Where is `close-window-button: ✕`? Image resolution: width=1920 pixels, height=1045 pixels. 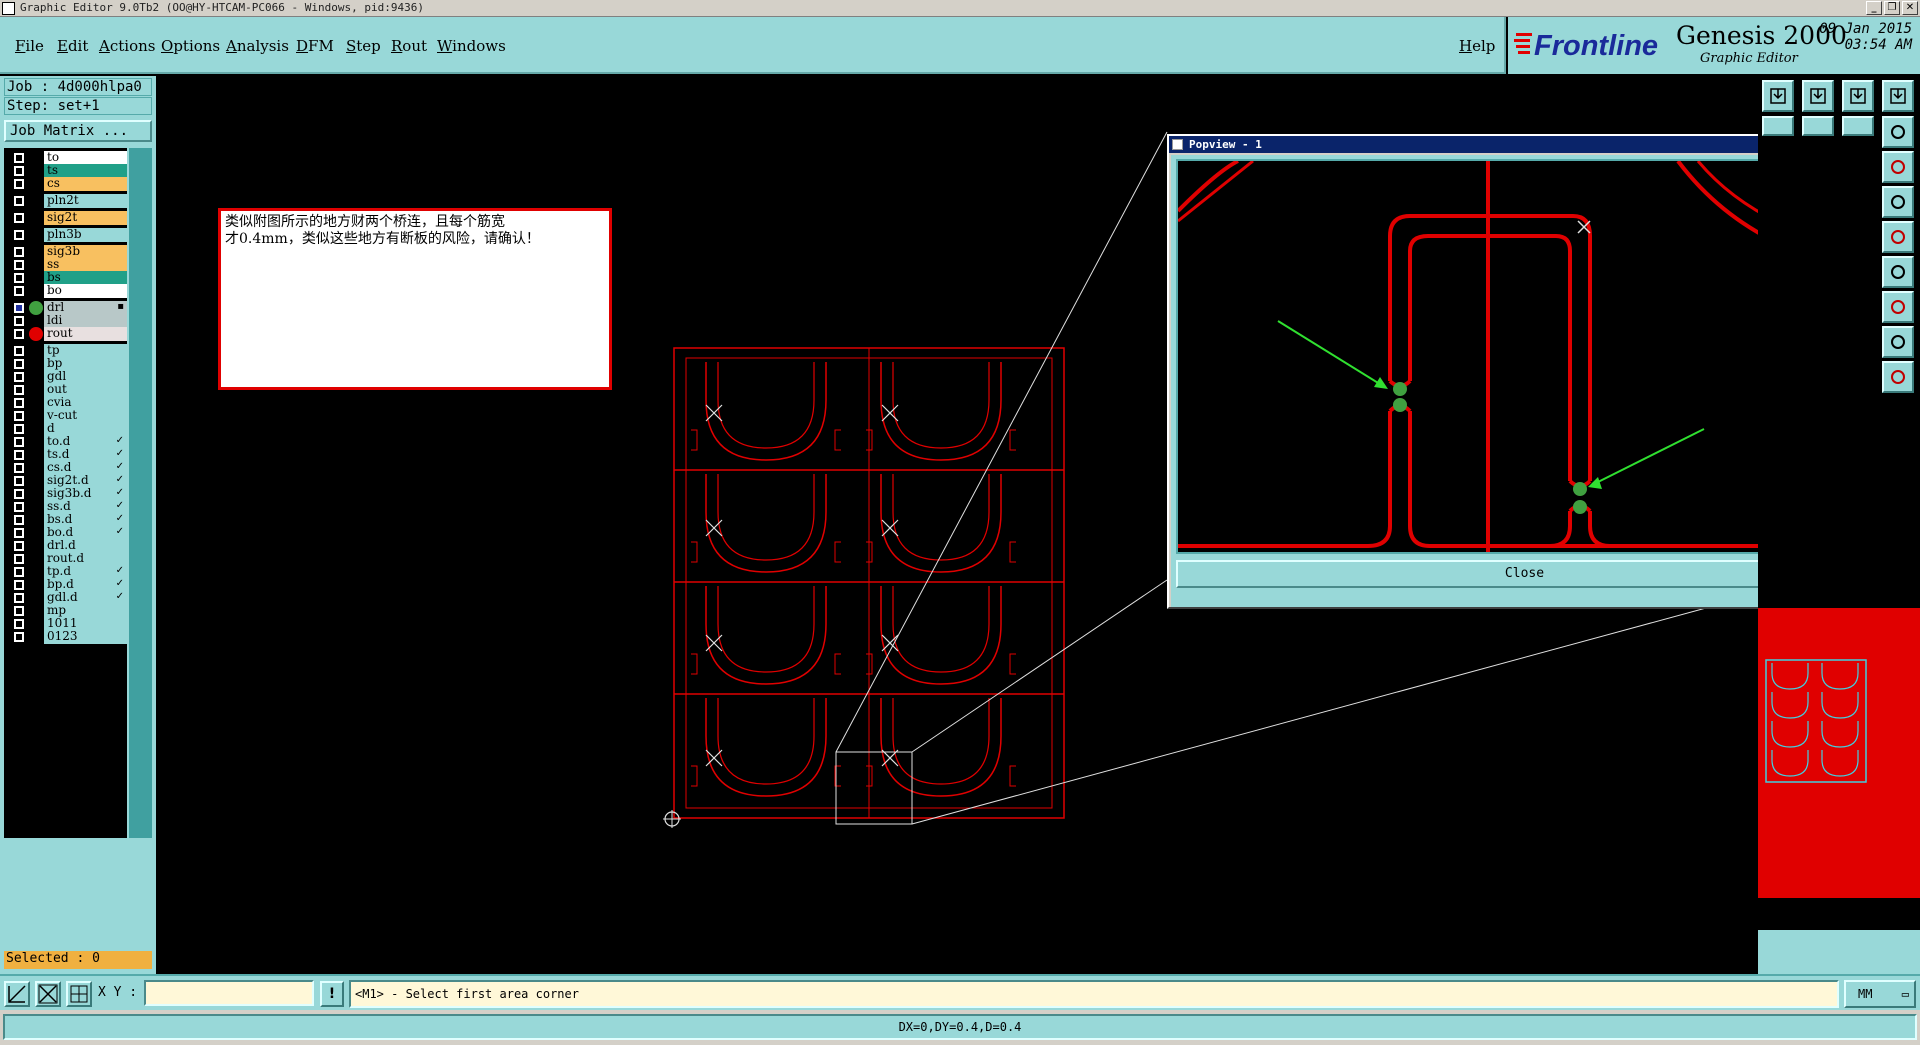
close-window-button: ✕ is located at coordinates (1910, 8).